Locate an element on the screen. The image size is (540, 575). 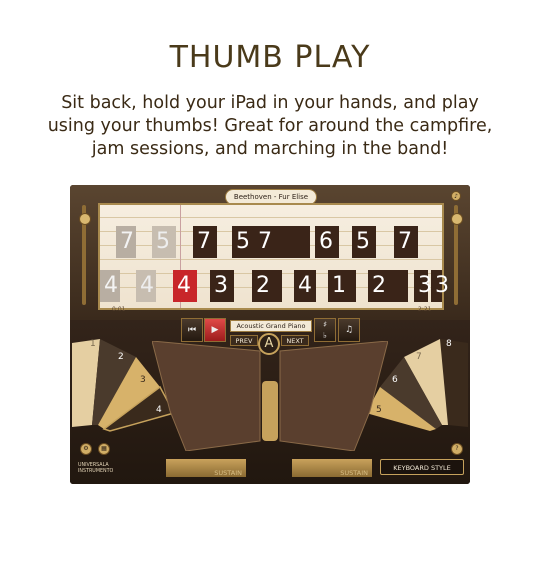
left-panel is located at coordinates (206, 396).